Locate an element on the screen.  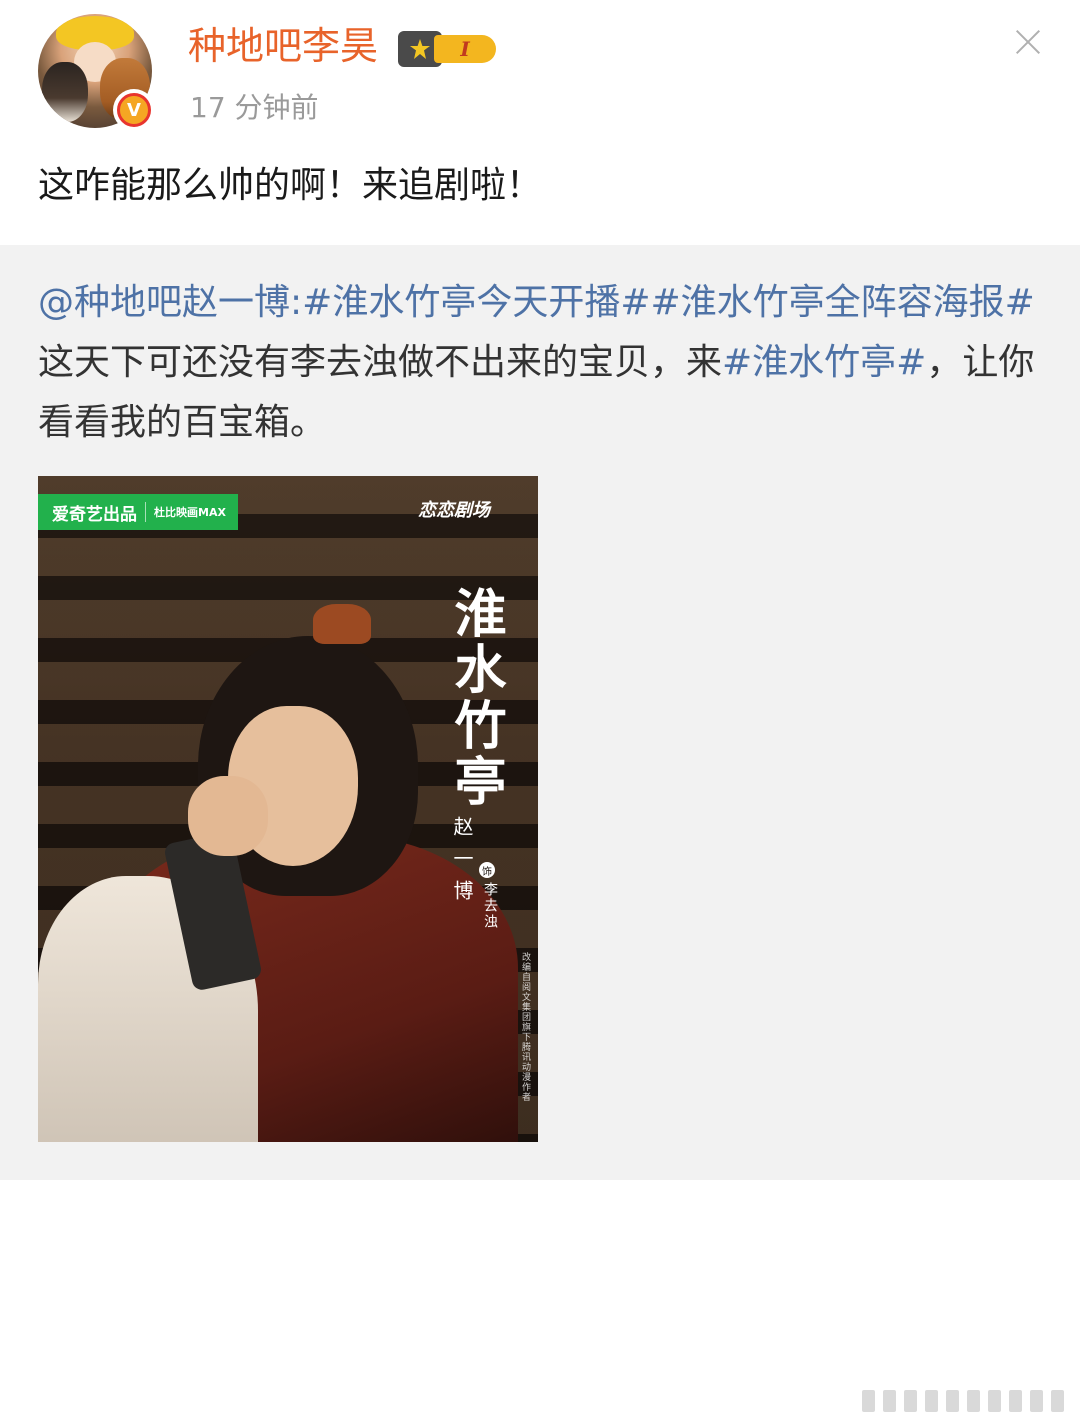
poster-actor-name: 赵一博 is located at coordinates (462, 864).